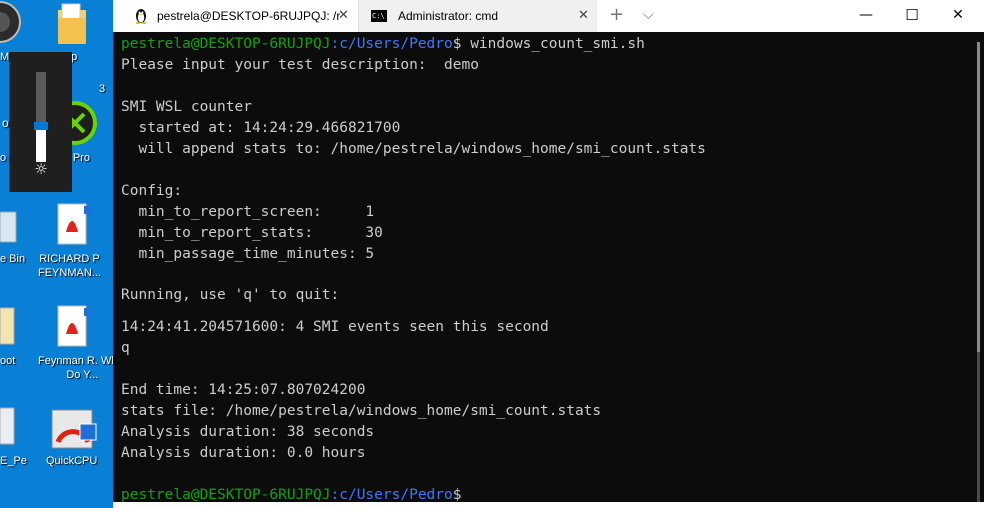 The width and height of the screenshot is (984, 508). What do you see at coordinates (102, 89) in the screenshot?
I see `desktop-icon-label: 3` at bounding box center [102, 89].